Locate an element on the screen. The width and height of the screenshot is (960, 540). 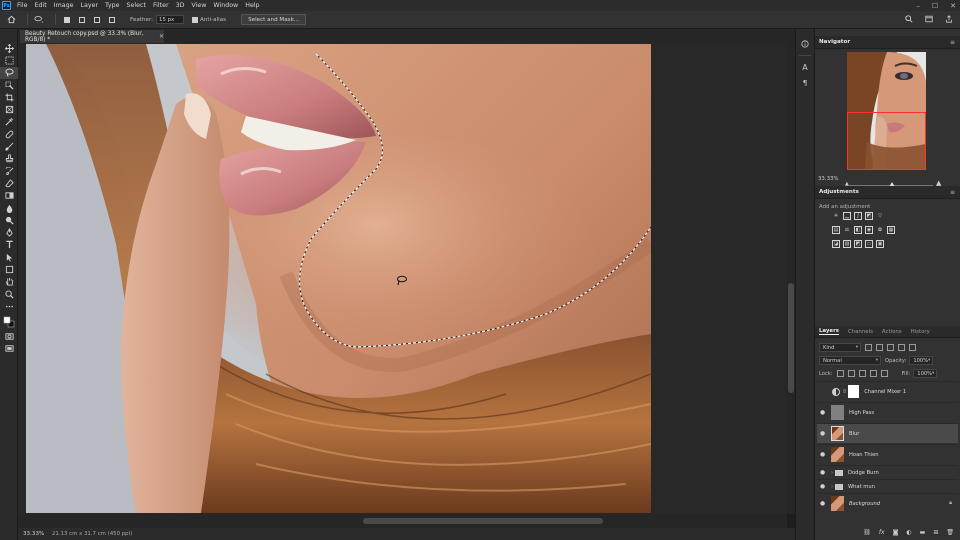
quick-mask-icon is located at coordinates (9, 337).